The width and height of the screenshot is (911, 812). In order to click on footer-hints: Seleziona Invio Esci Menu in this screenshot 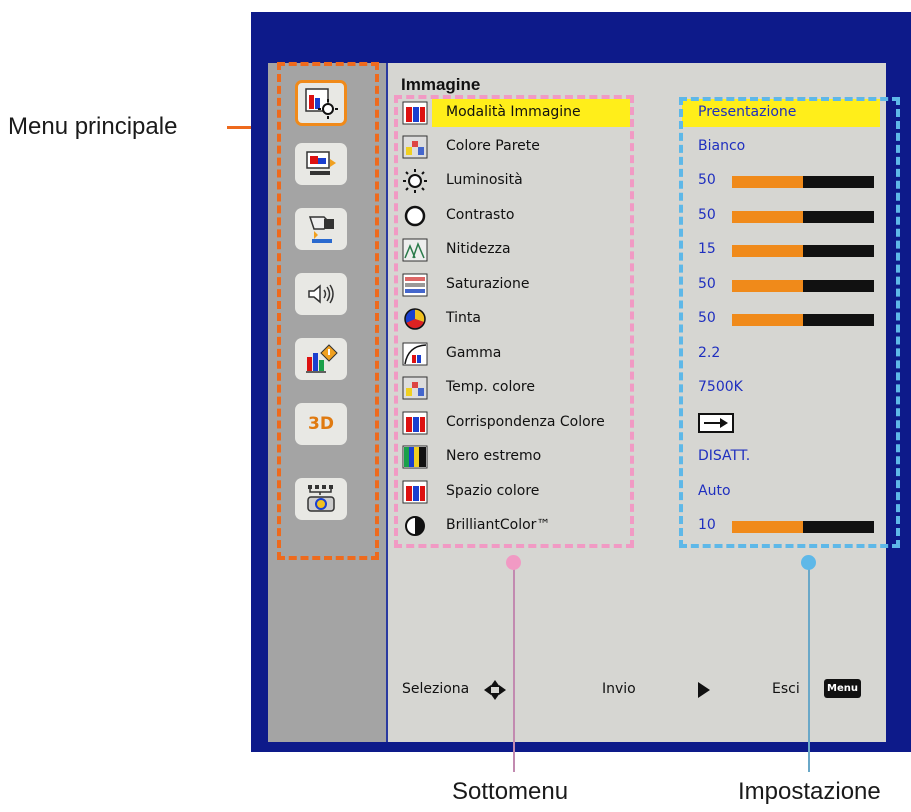, I will do `click(638, 695)`.